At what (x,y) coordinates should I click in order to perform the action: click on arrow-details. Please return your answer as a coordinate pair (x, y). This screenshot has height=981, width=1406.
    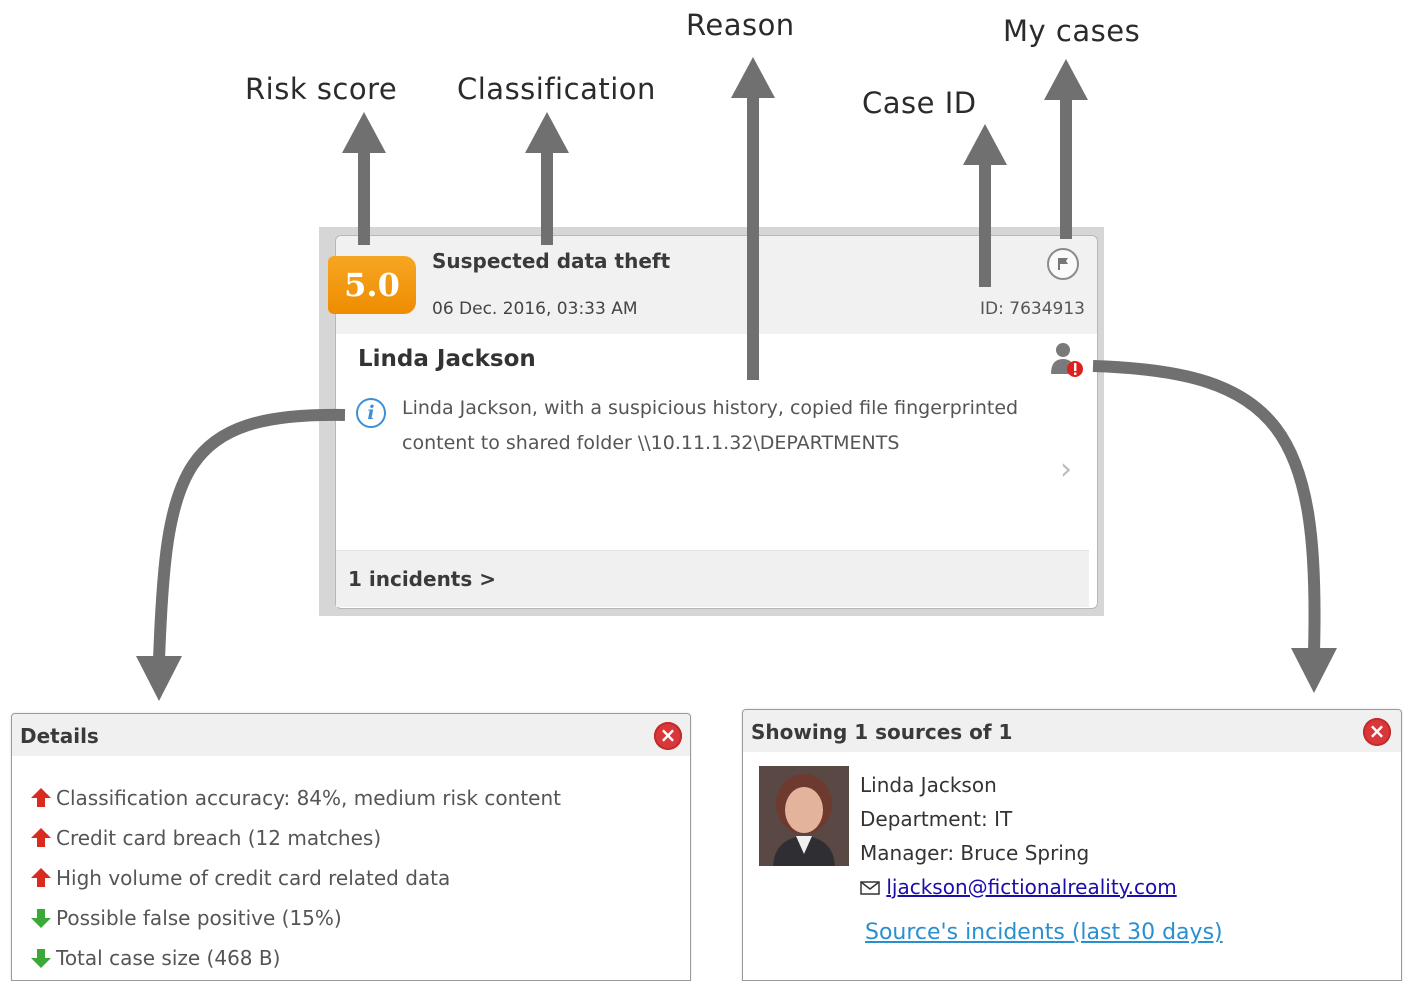
    Looking at the image, I should click on (249, 534).